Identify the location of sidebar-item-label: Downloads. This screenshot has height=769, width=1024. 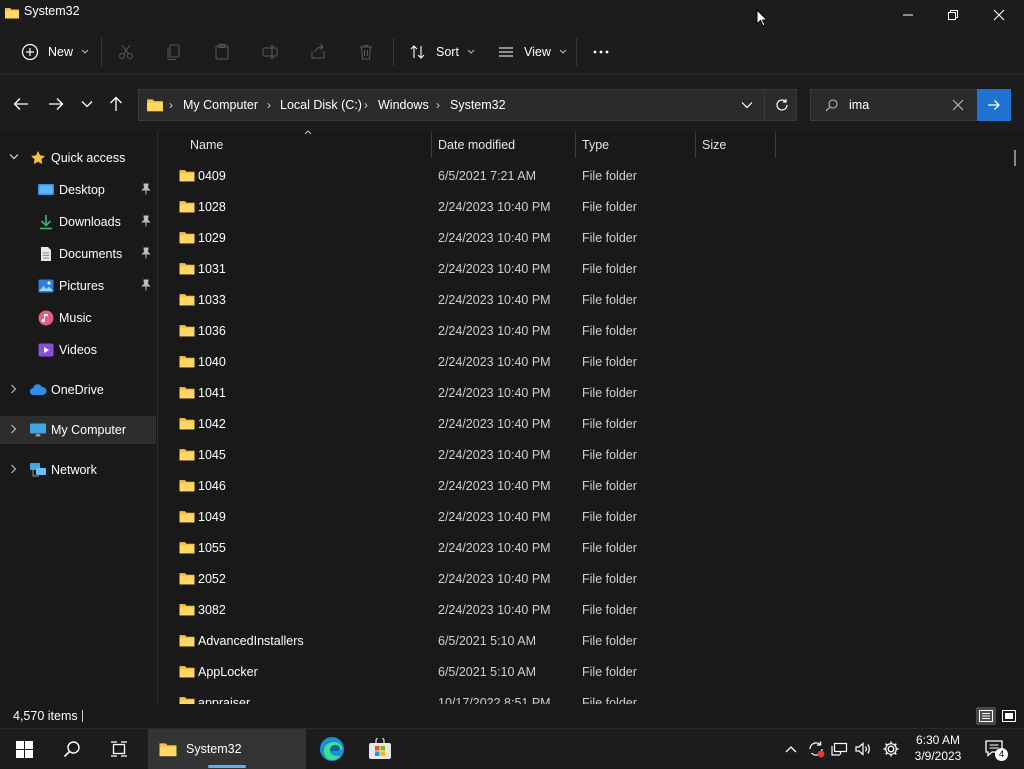
(90, 222).